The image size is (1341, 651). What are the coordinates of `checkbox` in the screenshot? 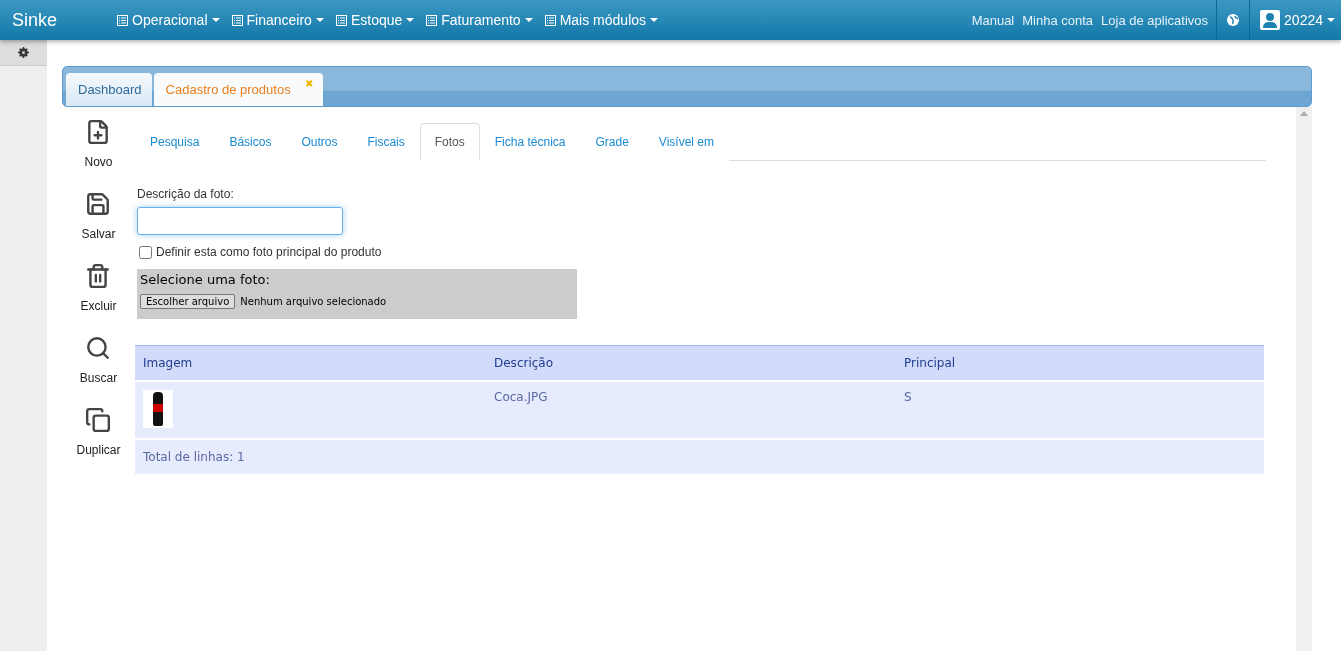 It's located at (145, 252).